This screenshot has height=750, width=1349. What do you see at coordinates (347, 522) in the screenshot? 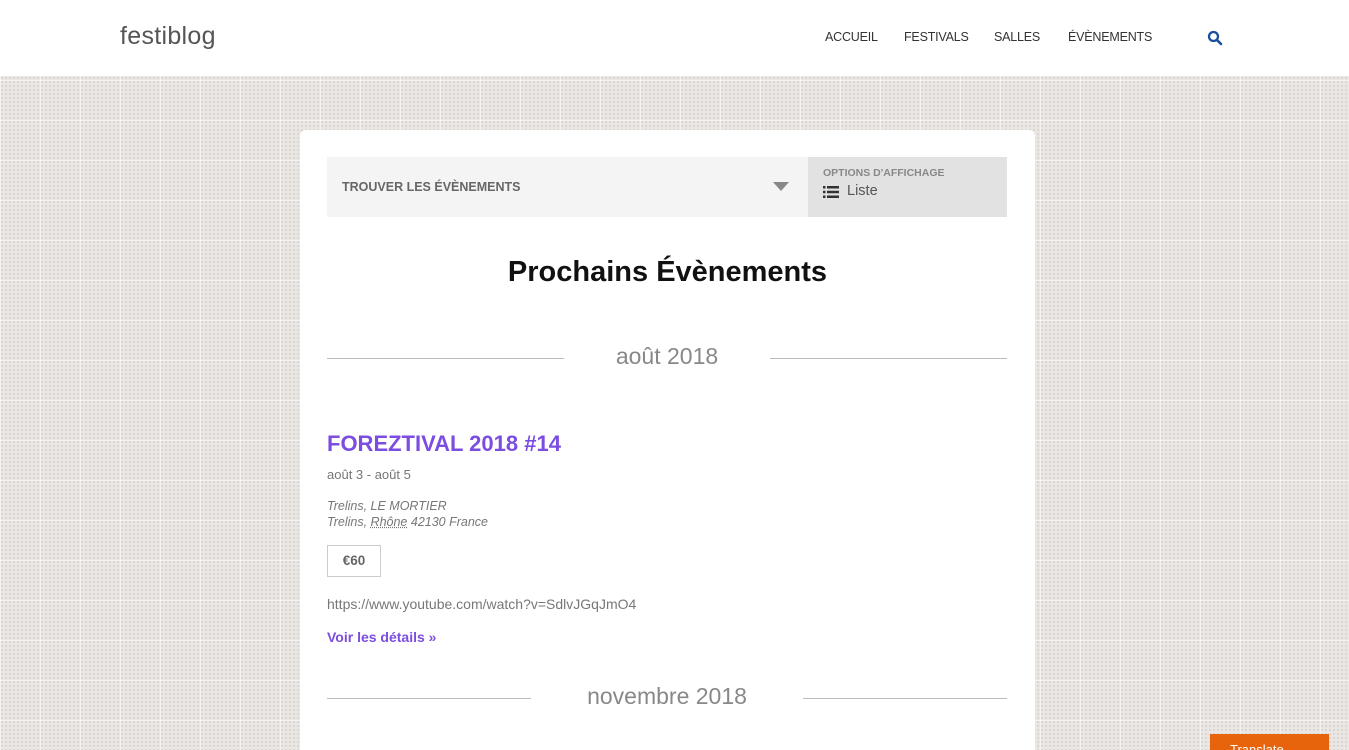
I see `venue-city: Trelins,` at bounding box center [347, 522].